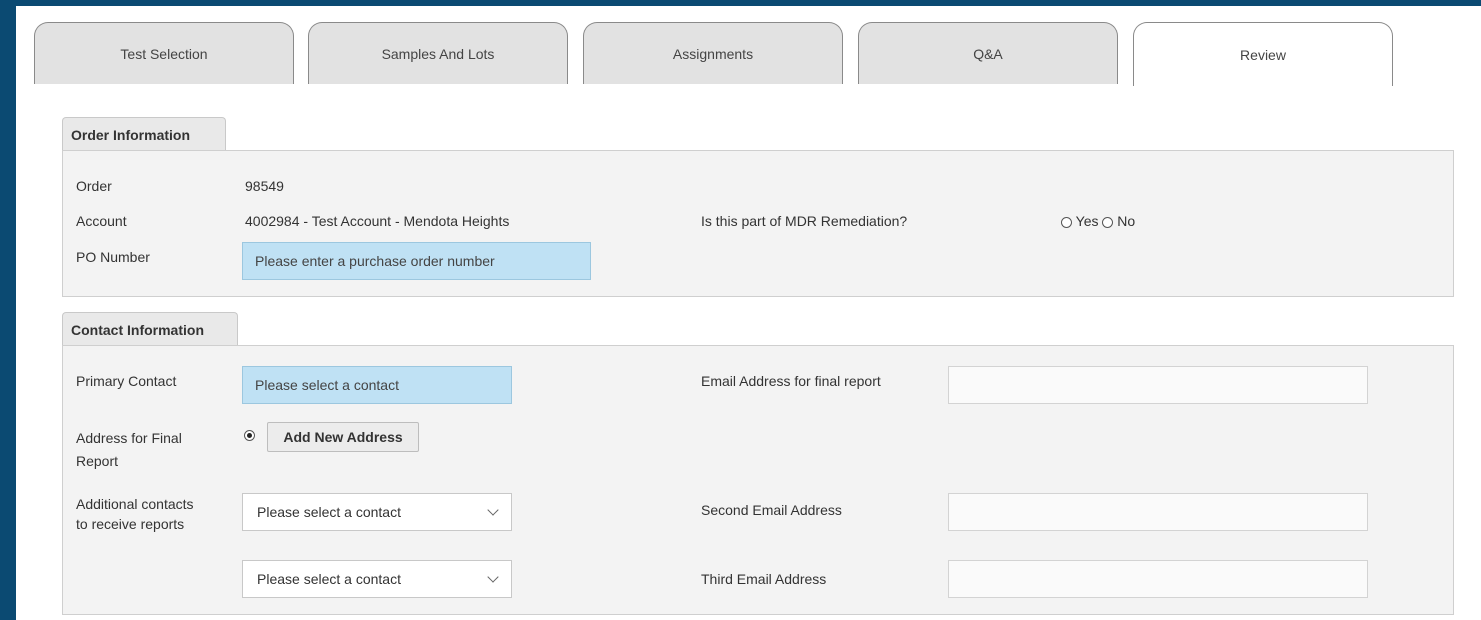 This screenshot has width=1481, height=620. What do you see at coordinates (327, 385) in the screenshot?
I see `primary-contact-value: Please select a contact` at bounding box center [327, 385].